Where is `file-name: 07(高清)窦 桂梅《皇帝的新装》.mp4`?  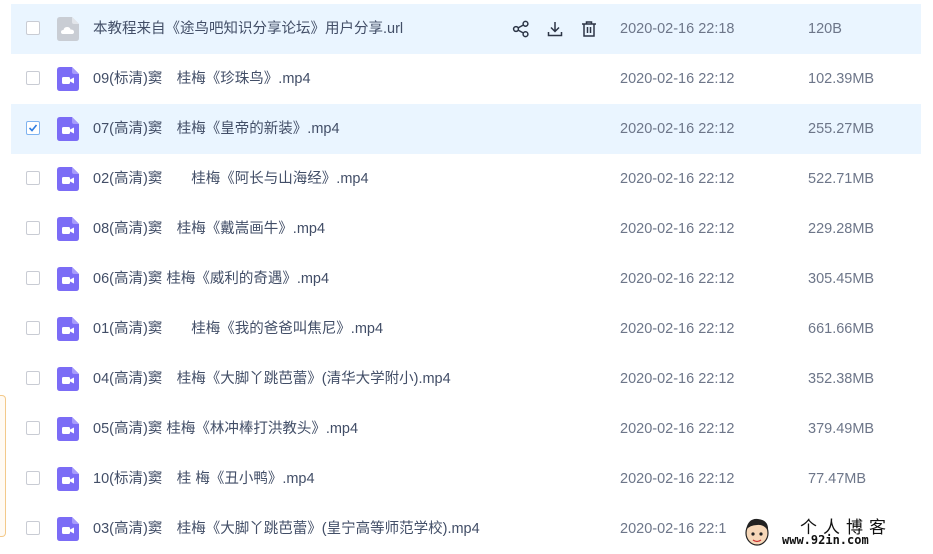 file-name: 07(高清)窦 桂梅《皇帝的新装》.mp4 is located at coordinates (216, 129).